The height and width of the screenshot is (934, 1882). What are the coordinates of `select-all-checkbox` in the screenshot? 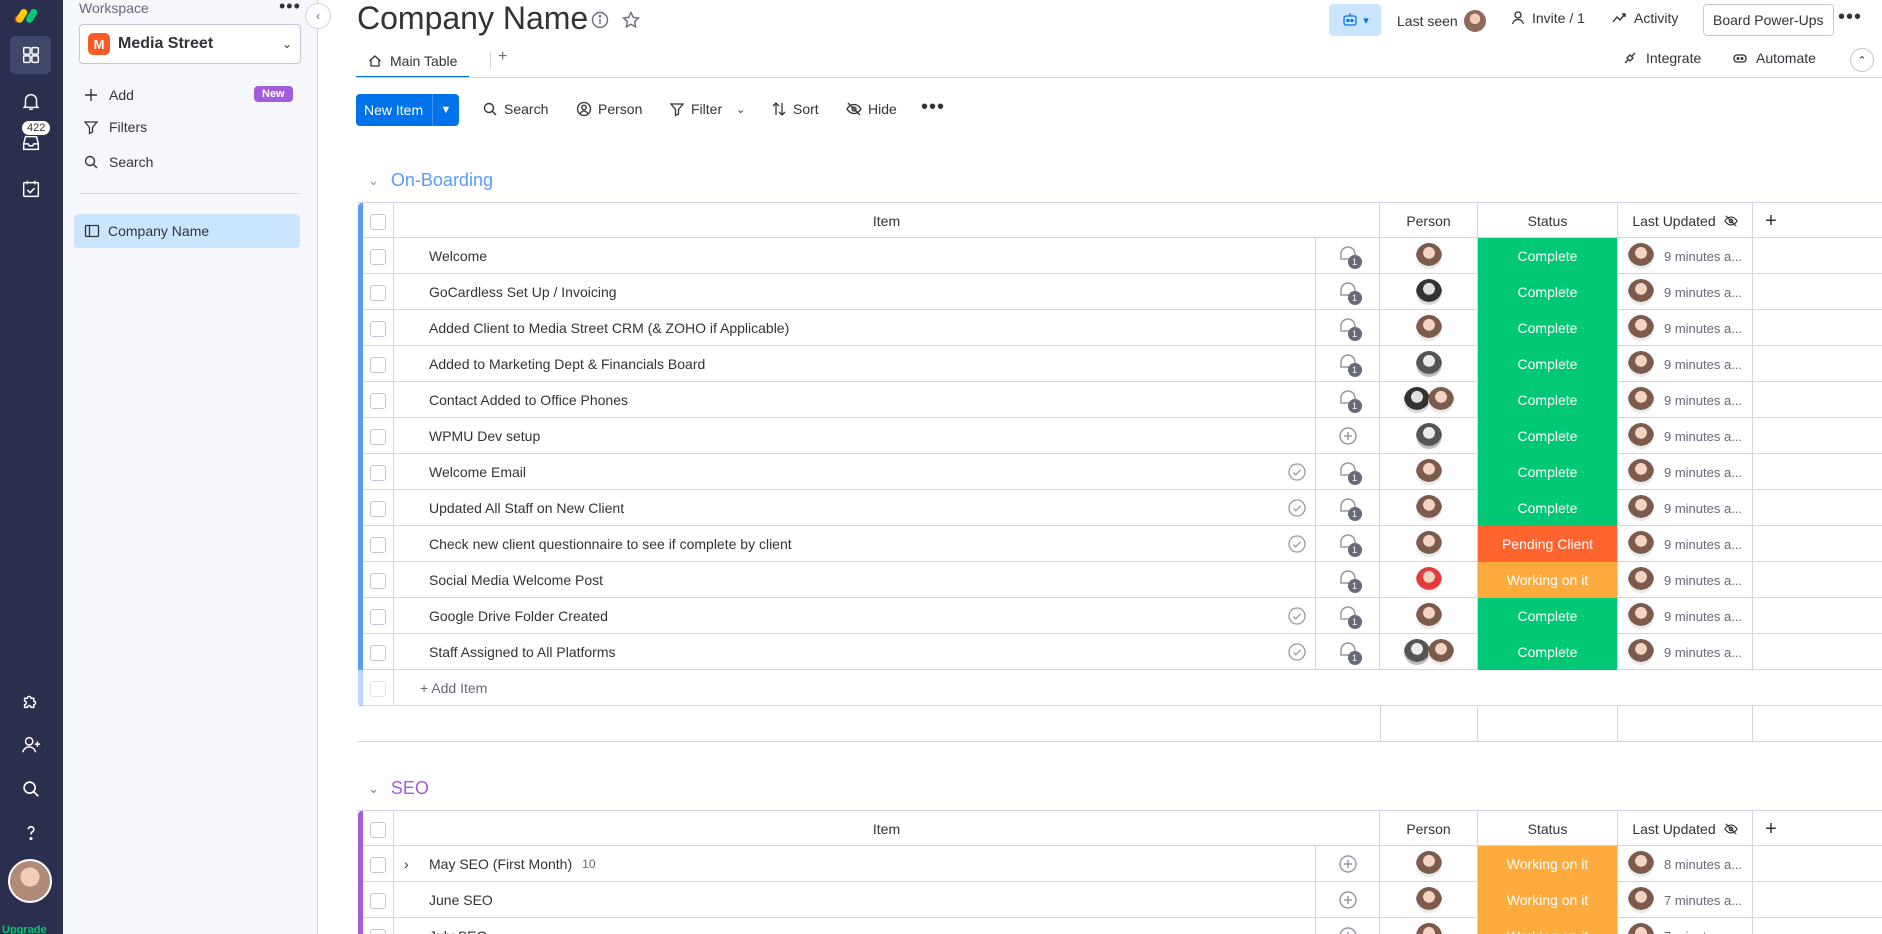 It's located at (378, 830).